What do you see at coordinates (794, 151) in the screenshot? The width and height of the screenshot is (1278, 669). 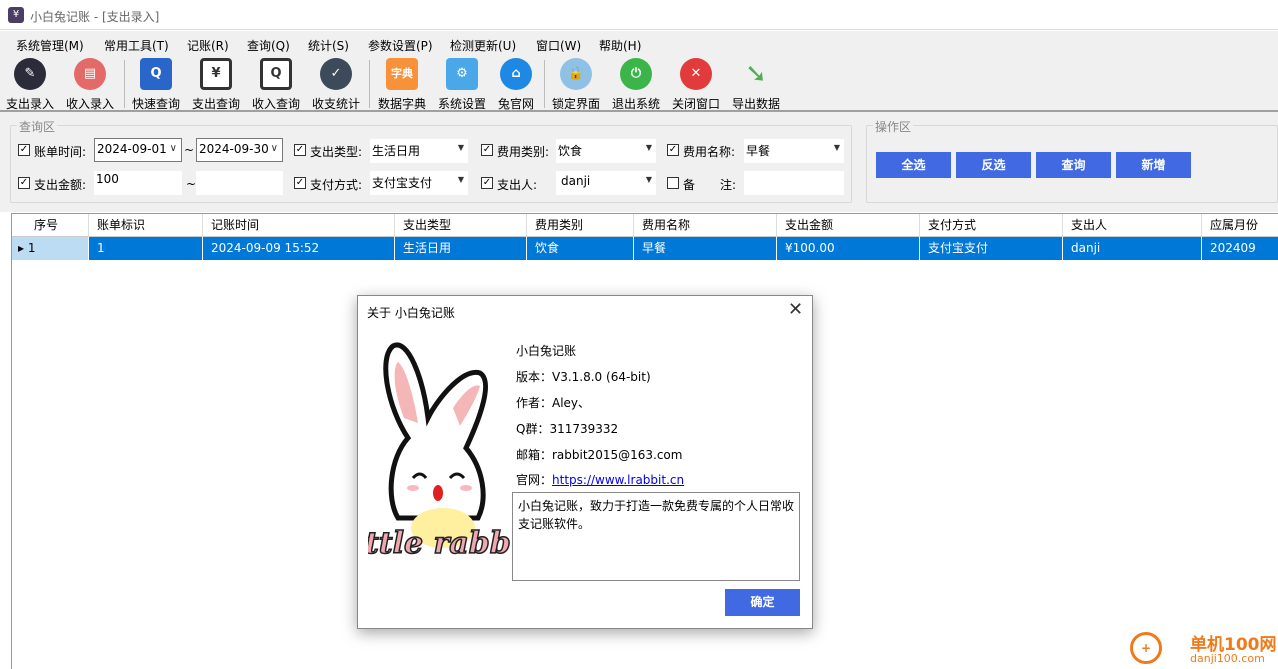 I see `fee-name-select: 早餐 ▼` at bounding box center [794, 151].